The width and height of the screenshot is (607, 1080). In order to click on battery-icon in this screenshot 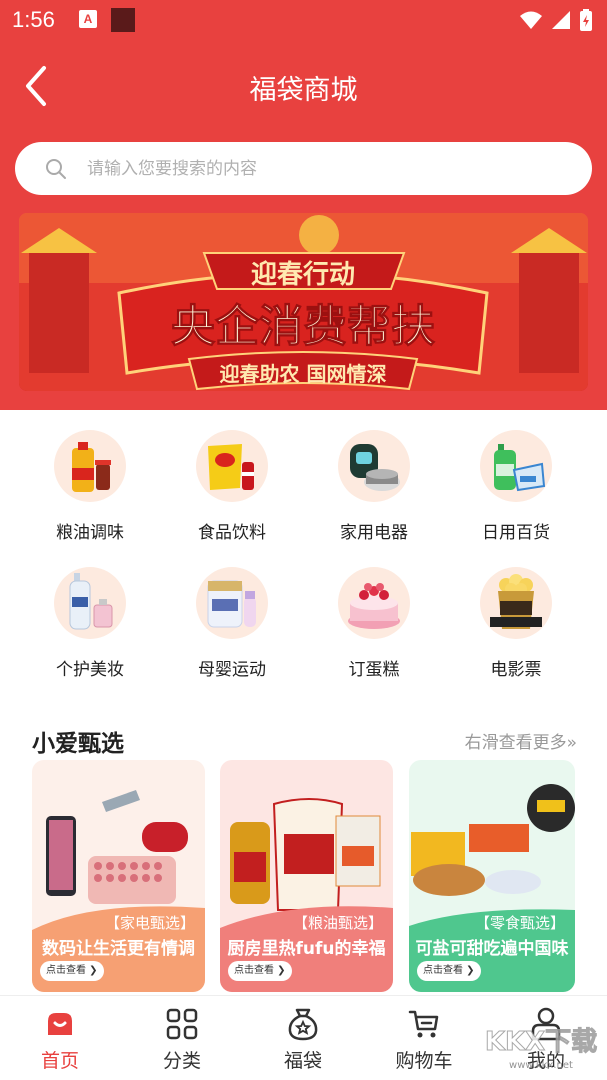, I will do `click(586, 20)`.